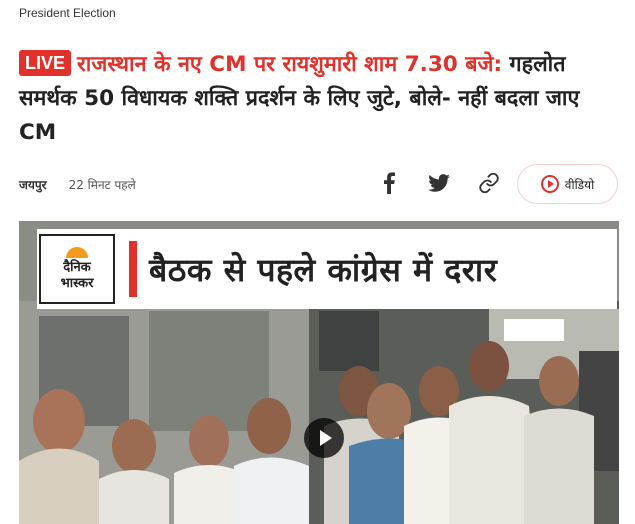  Describe the element at coordinates (45, 63) in the screenshot. I see `live-badge: LIVE` at that location.